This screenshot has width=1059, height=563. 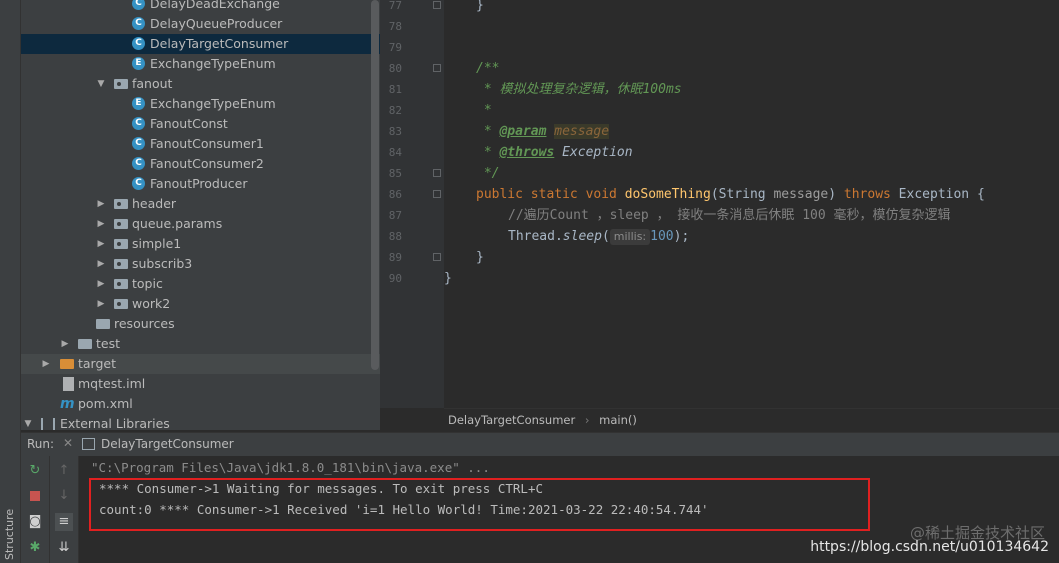 I want to click on tree-item: C FanoutConsumer2, so click(x=200, y=164).